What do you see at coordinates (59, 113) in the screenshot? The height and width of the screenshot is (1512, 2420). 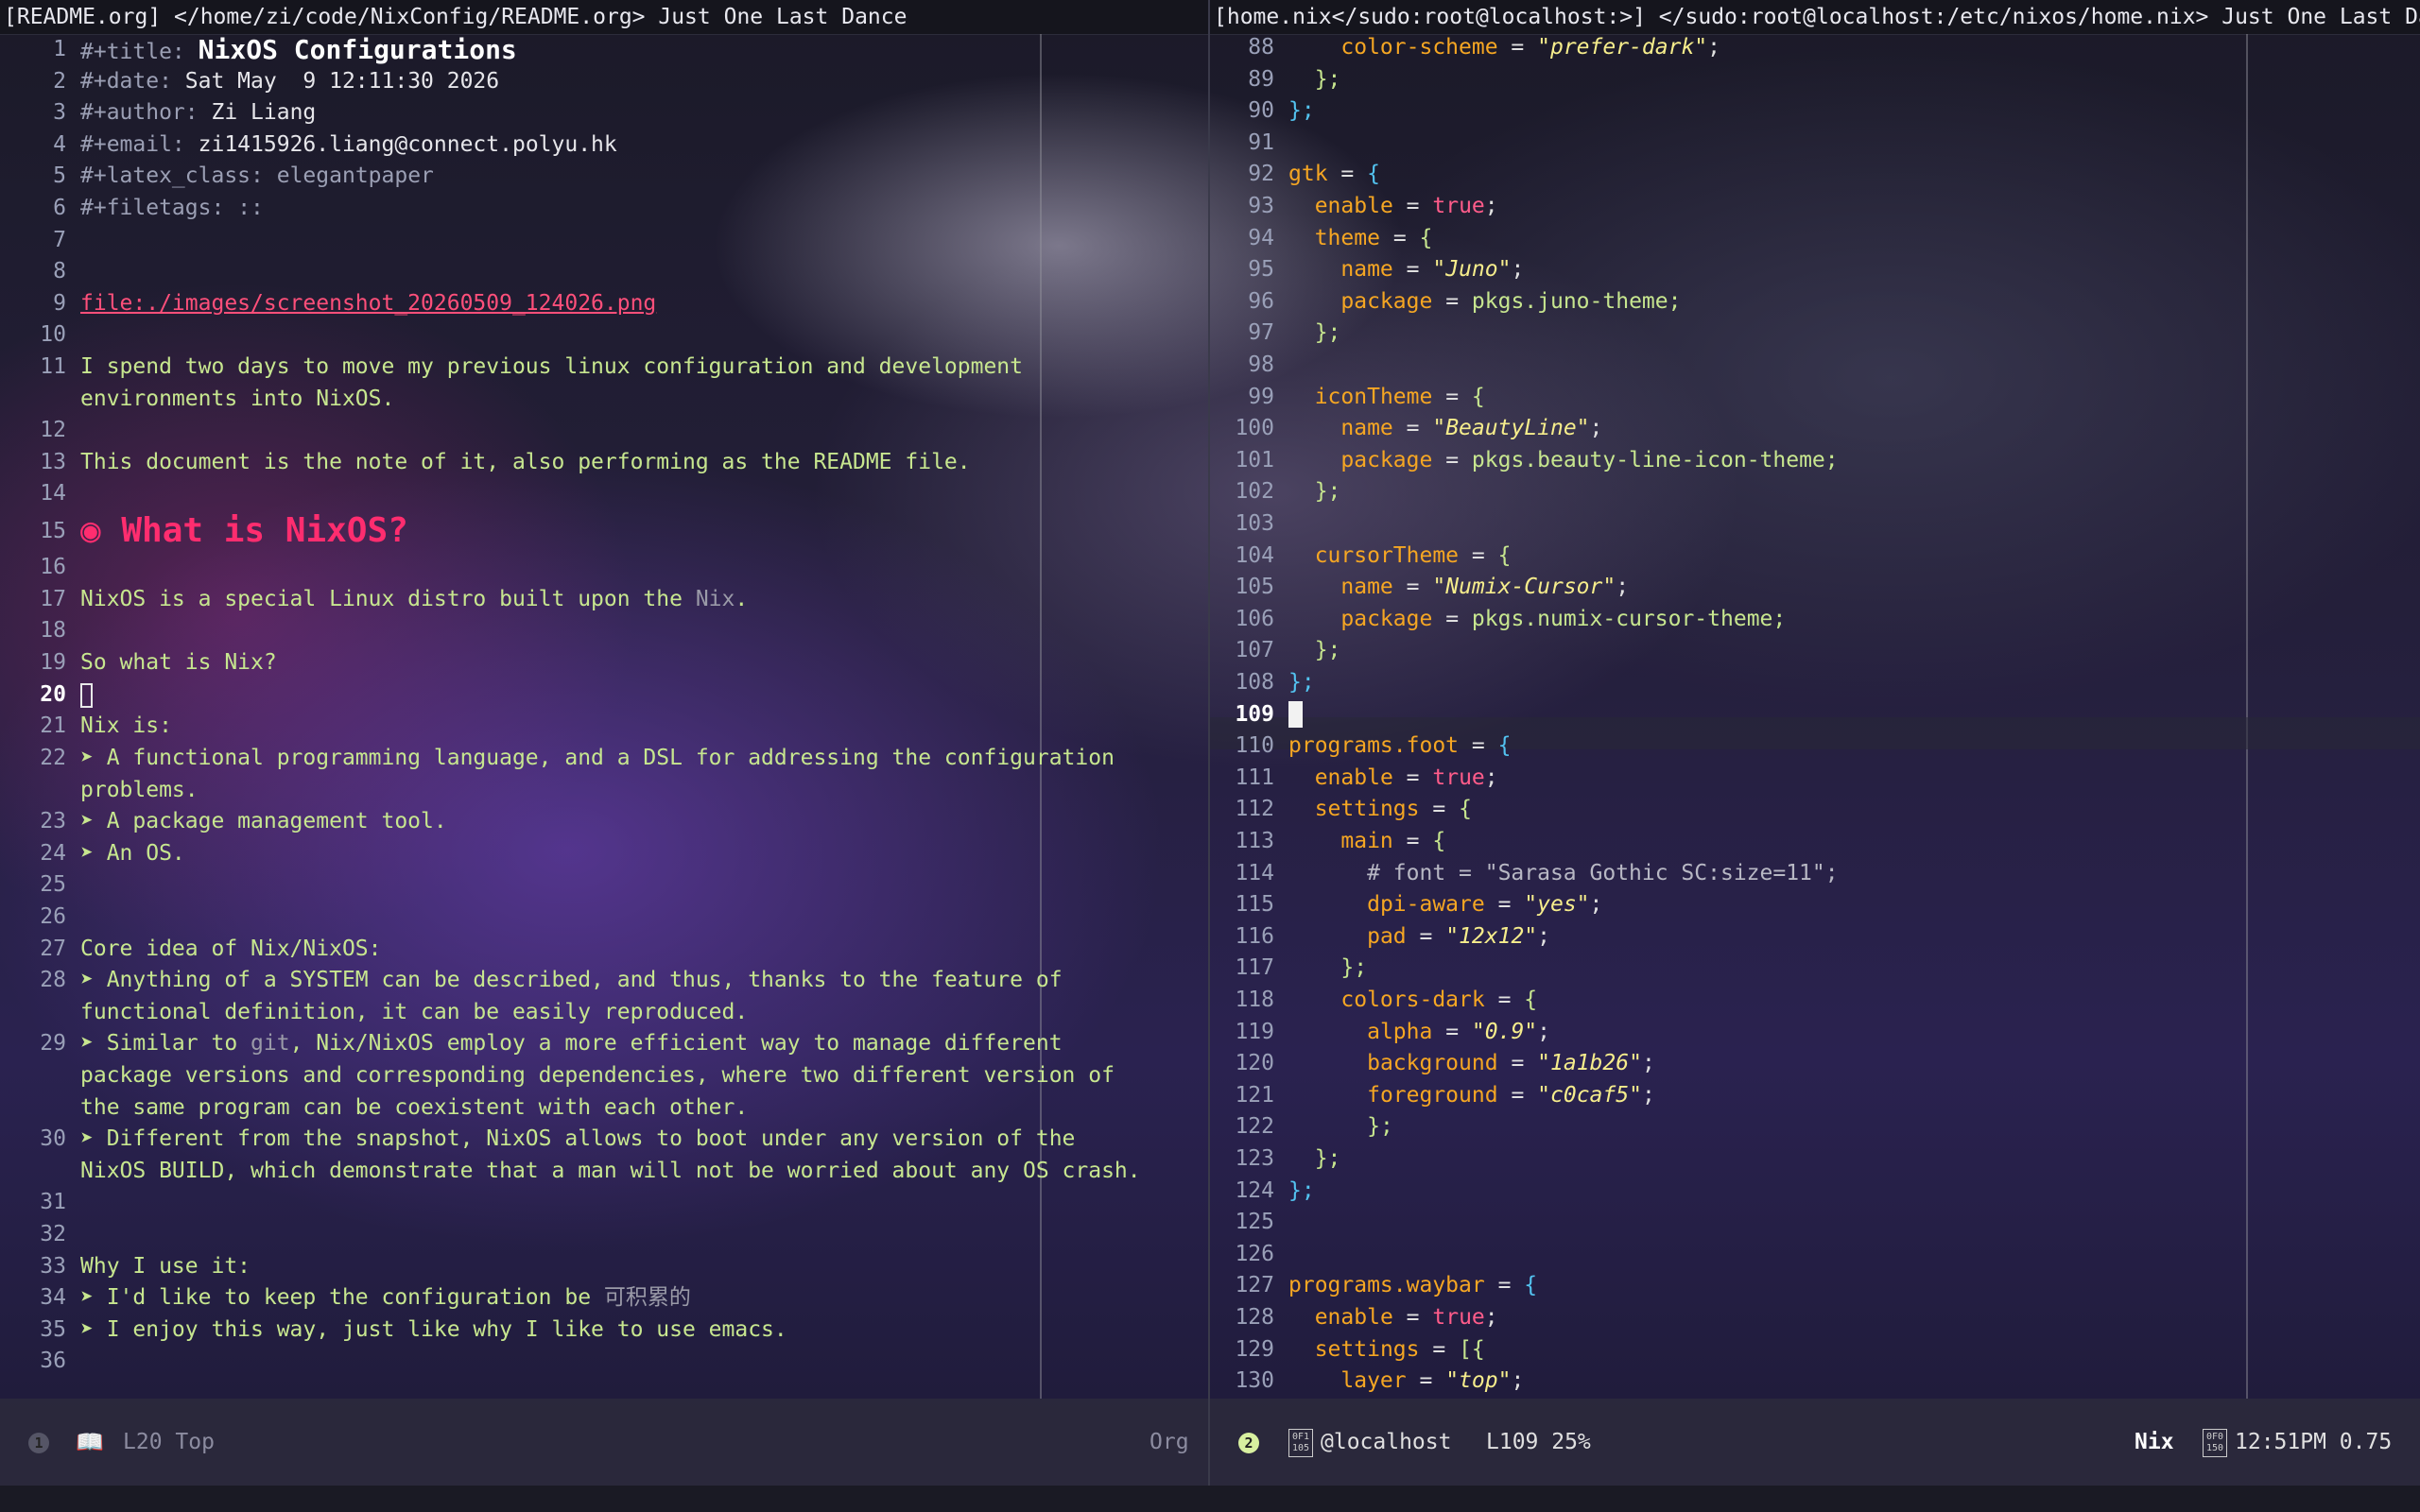 I see `line-number: 3` at bounding box center [59, 113].